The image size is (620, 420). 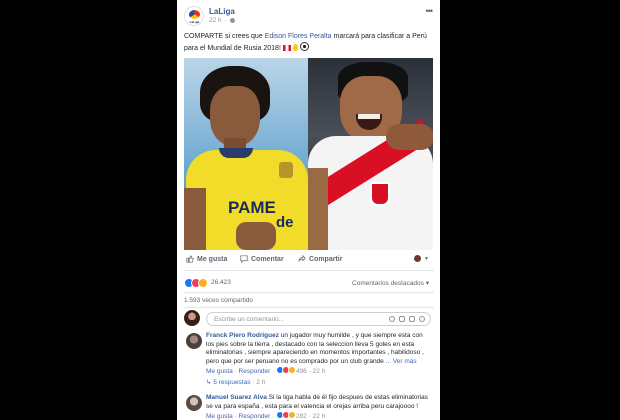 What do you see at coordinates (412, 319) in the screenshot?
I see `gif-icon` at bounding box center [412, 319].